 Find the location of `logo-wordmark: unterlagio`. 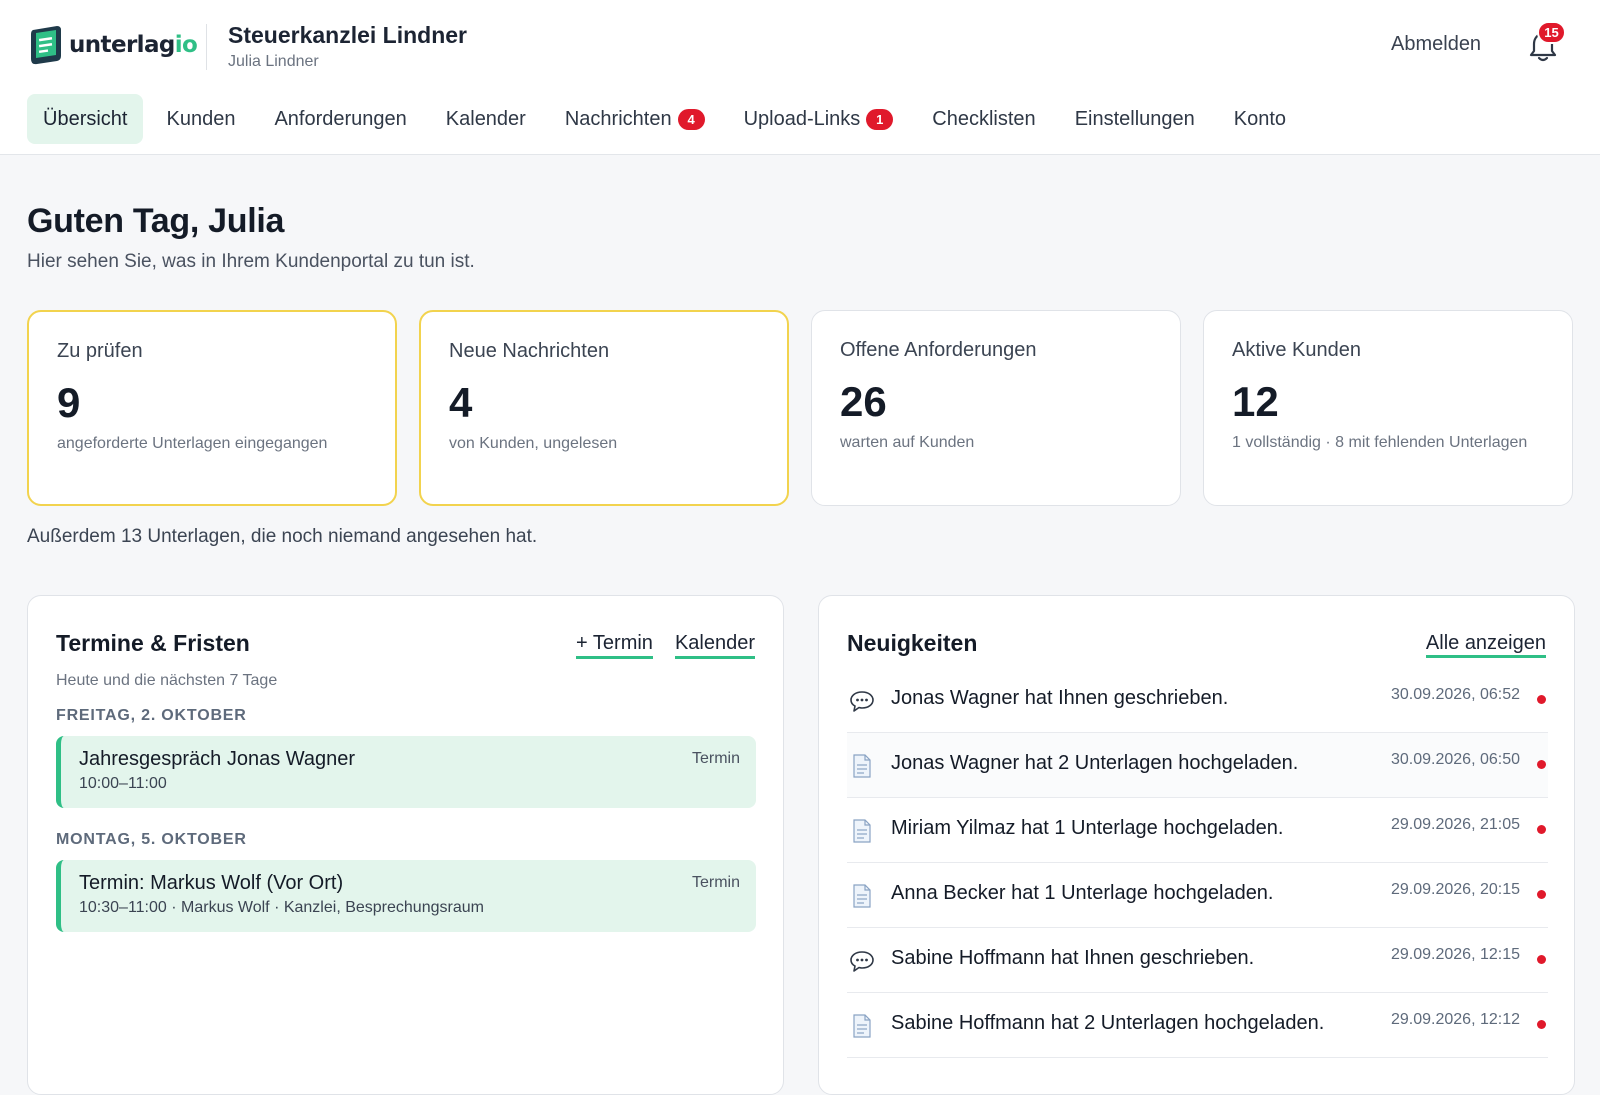

logo-wordmark: unterlagio is located at coordinates (133, 45).